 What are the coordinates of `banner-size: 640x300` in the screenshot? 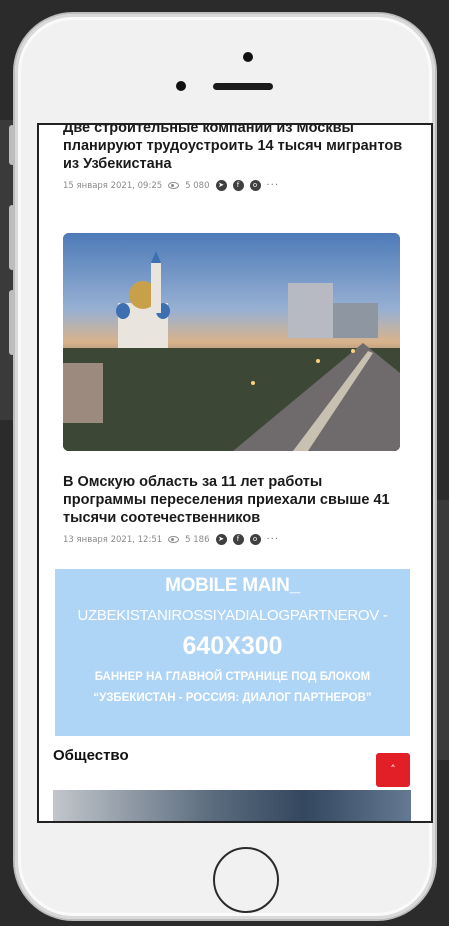 It's located at (232, 646).